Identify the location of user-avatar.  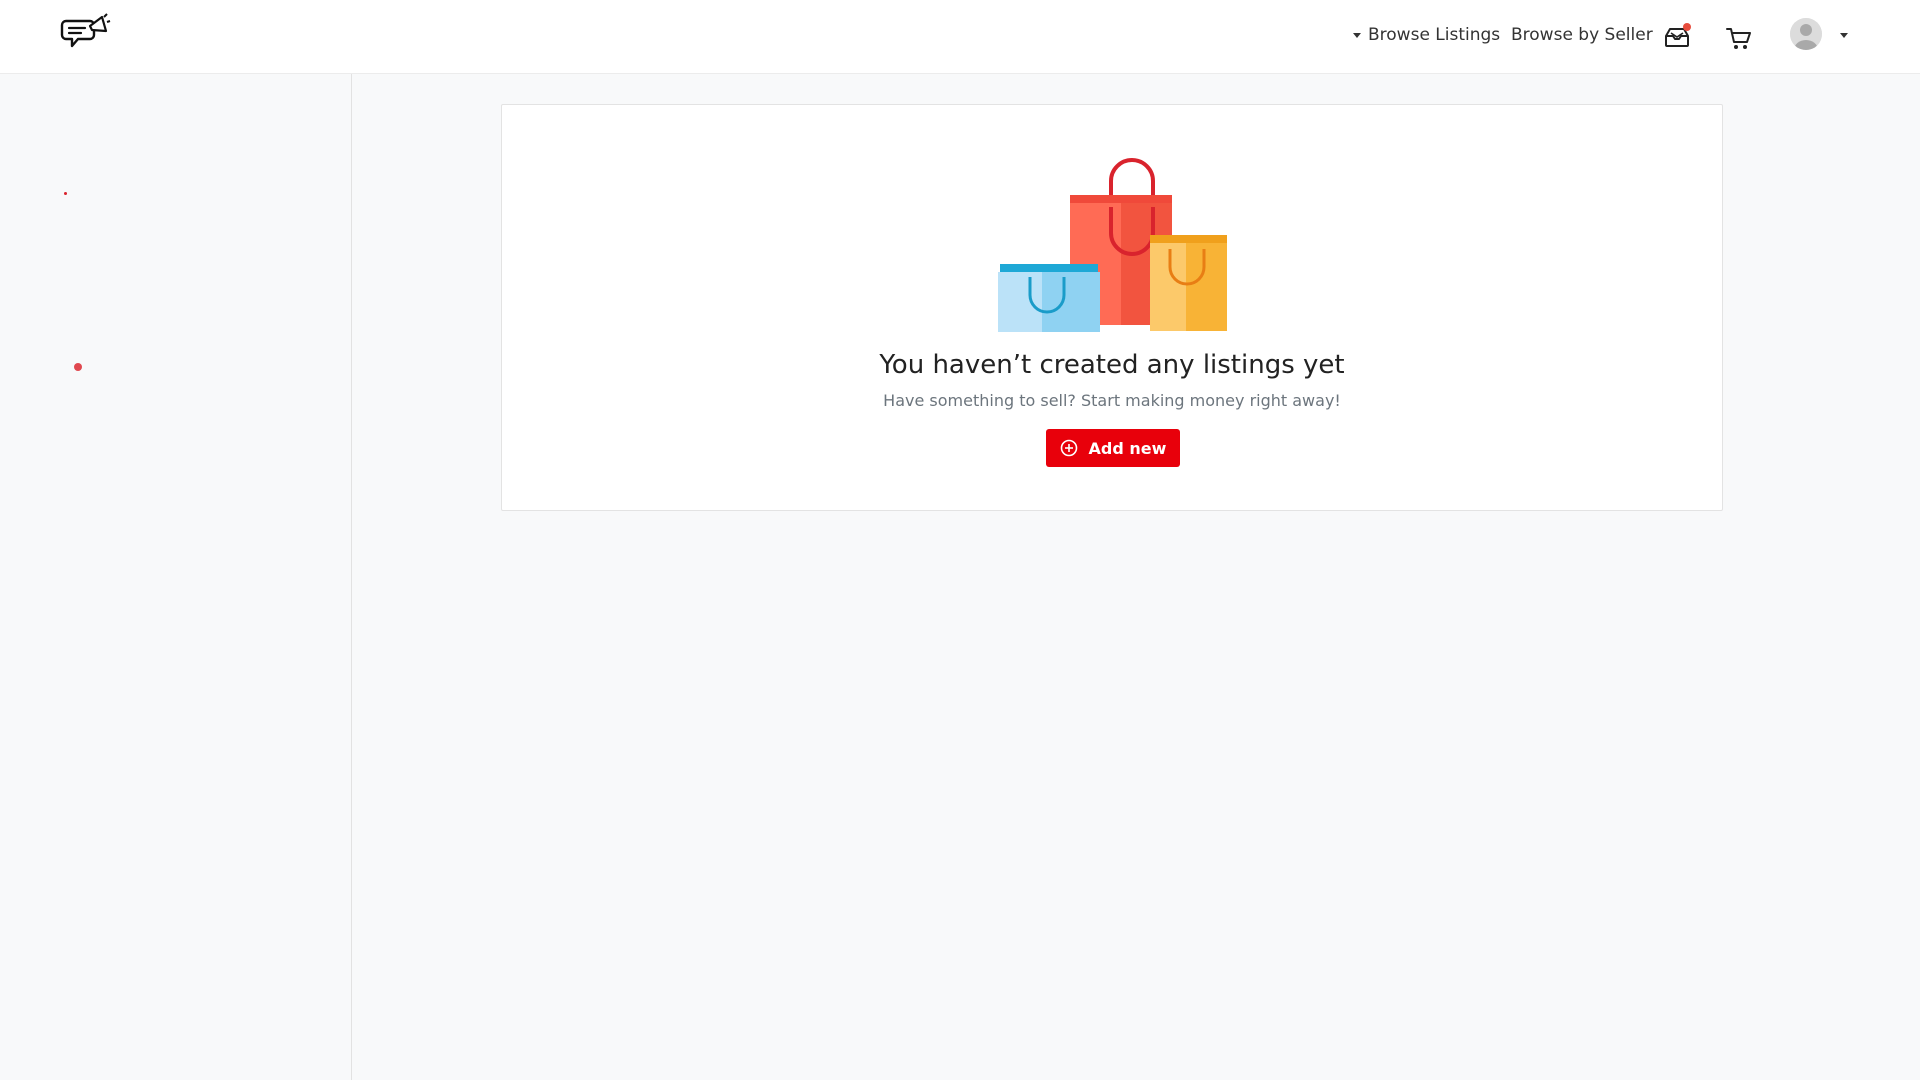
(1806, 34).